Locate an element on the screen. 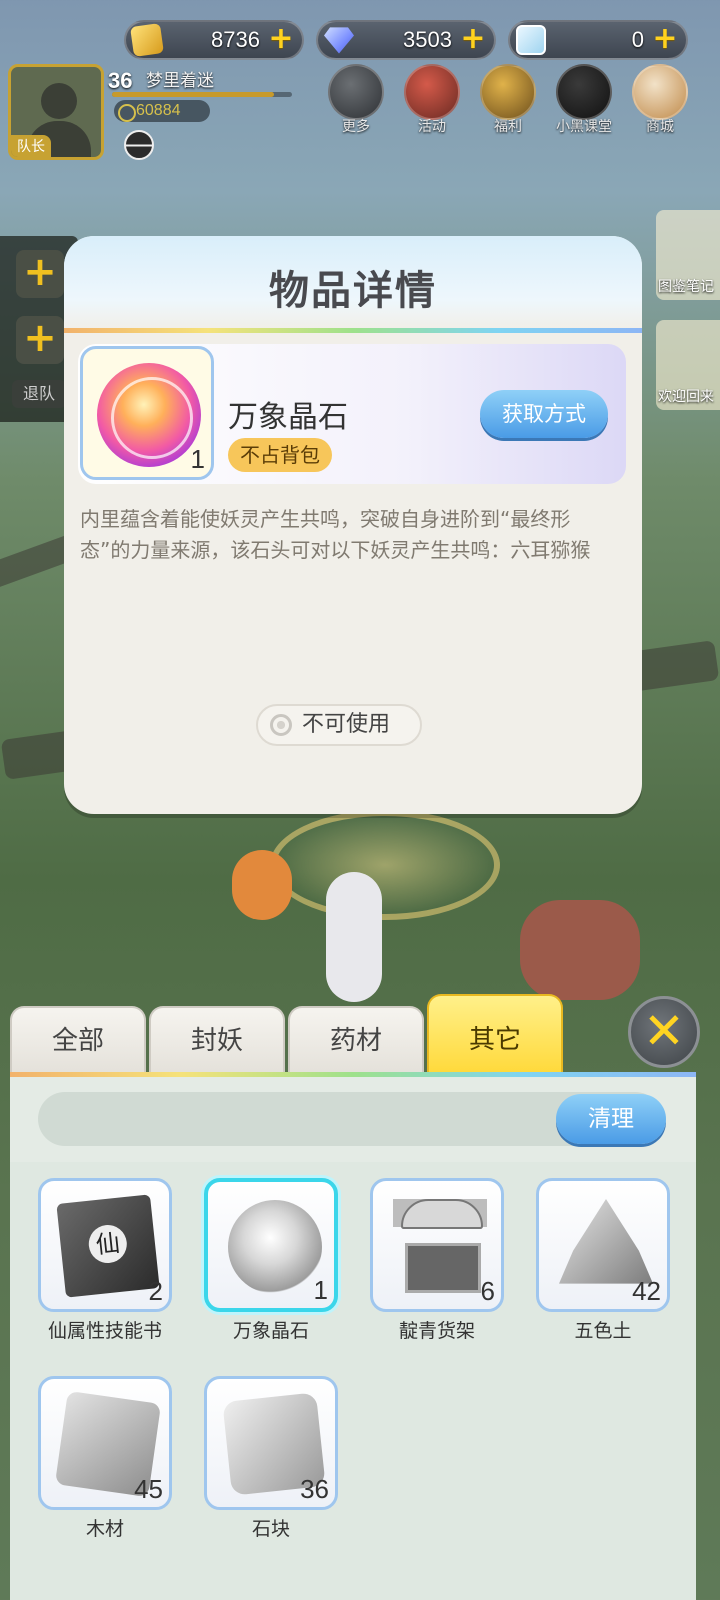 Image resolution: width=720 pixels, height=1600 pixels. magic-circle is located at coordinates (385, 865).